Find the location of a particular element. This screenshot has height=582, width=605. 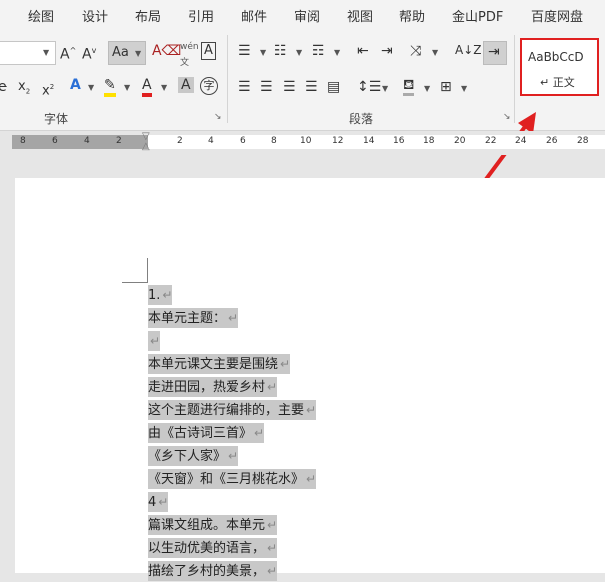

ruler-number: 16 is located at coordinates (399, 141).